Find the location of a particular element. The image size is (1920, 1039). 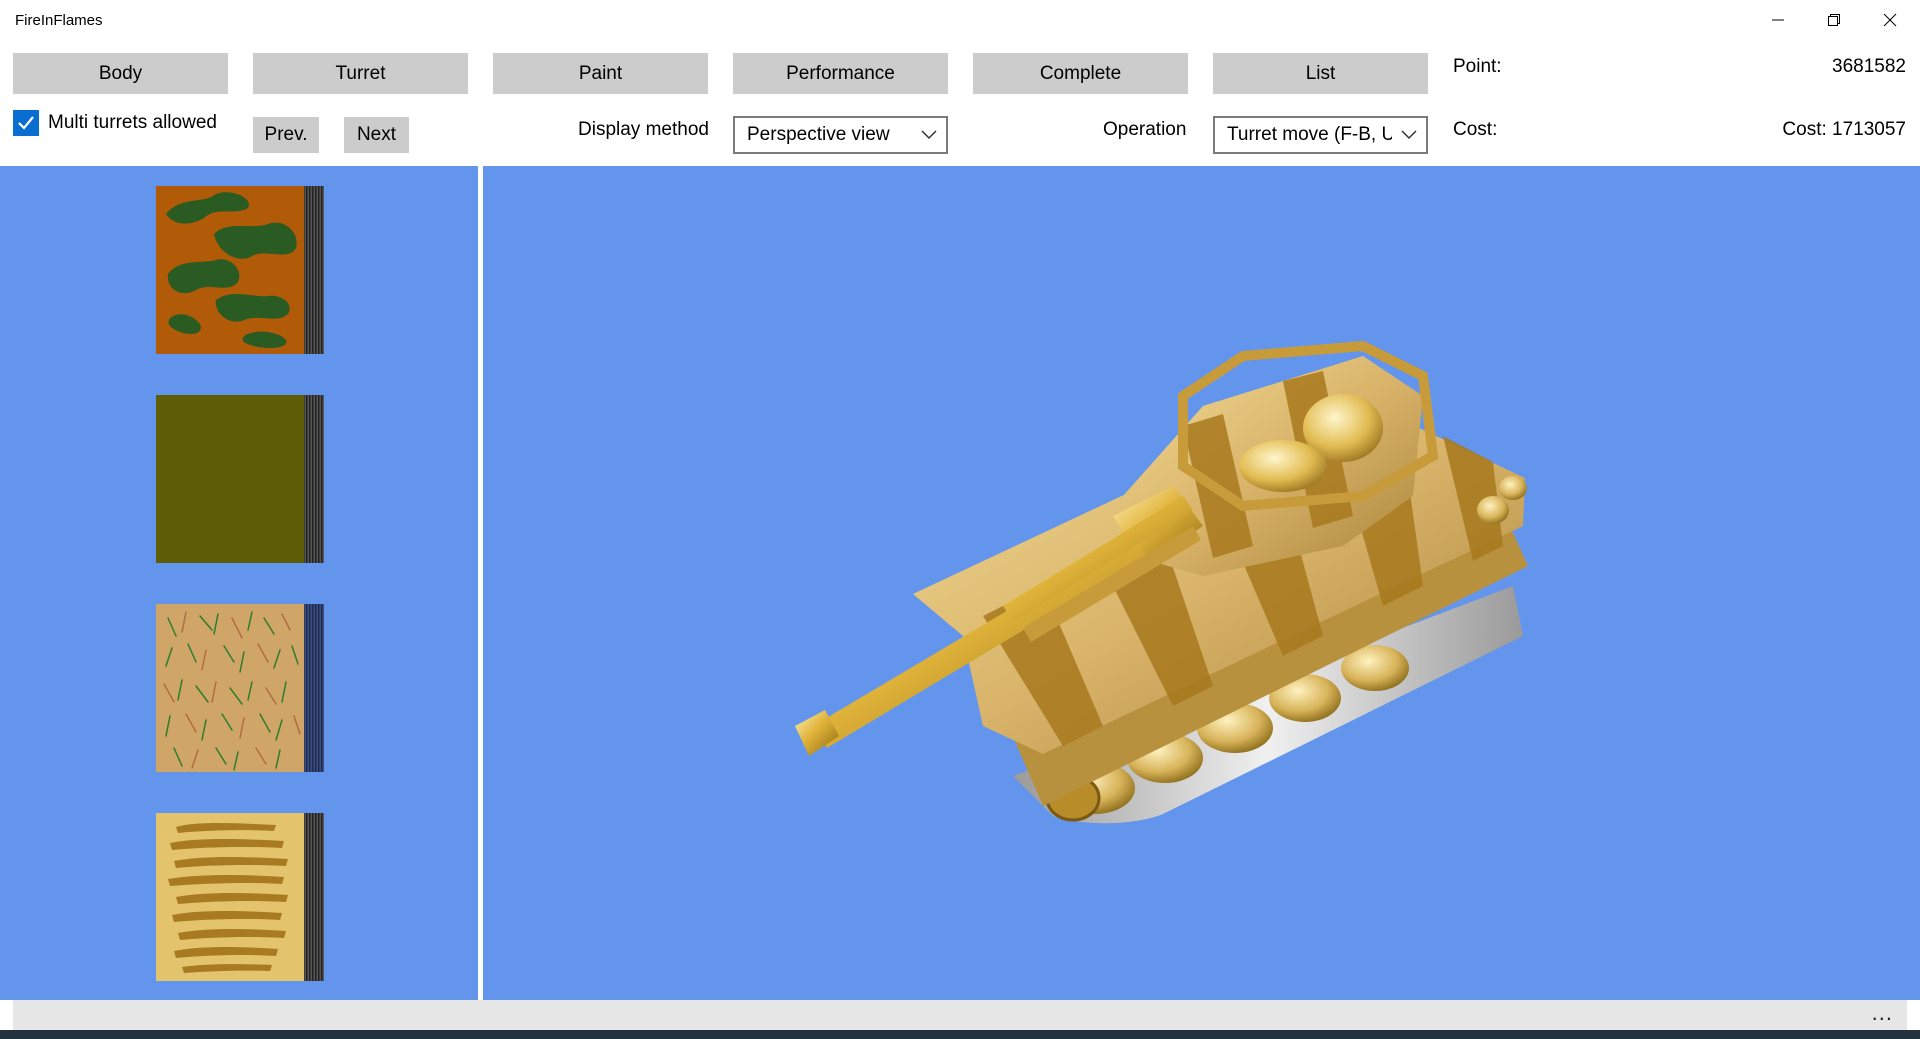

multi-turrets-label: Multi turrets allowed is located at coordinates (132, 122).